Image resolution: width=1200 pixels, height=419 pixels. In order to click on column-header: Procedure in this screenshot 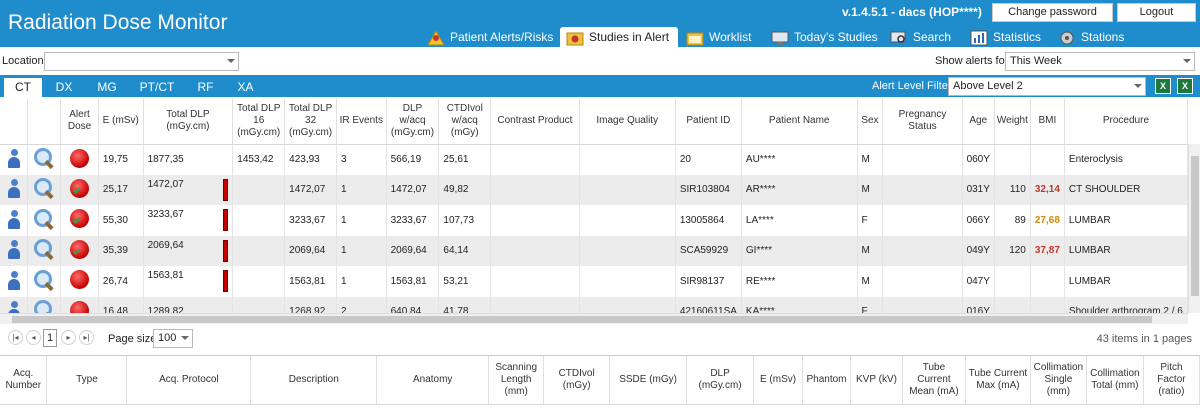, I will do `click(1126, 122)`.